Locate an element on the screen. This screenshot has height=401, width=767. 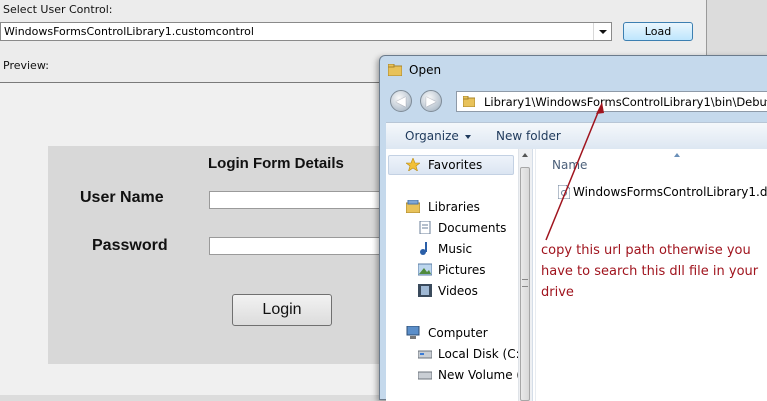
dialog-titlebar: Open is located at coordinates (573, 70).